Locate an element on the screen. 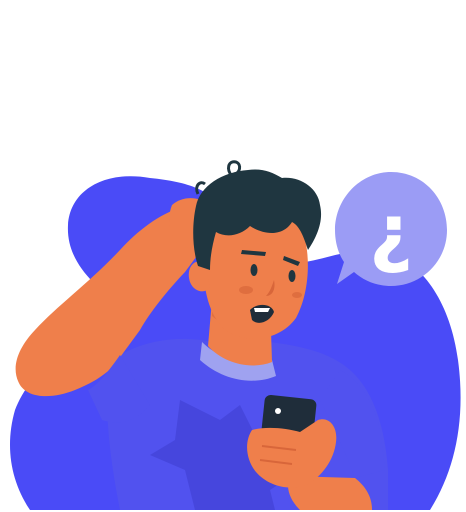 Image resolution: width=466 pixels, height=512 pixels. speech-bubble-icon: ¿ is located at coordinates (391, 229).